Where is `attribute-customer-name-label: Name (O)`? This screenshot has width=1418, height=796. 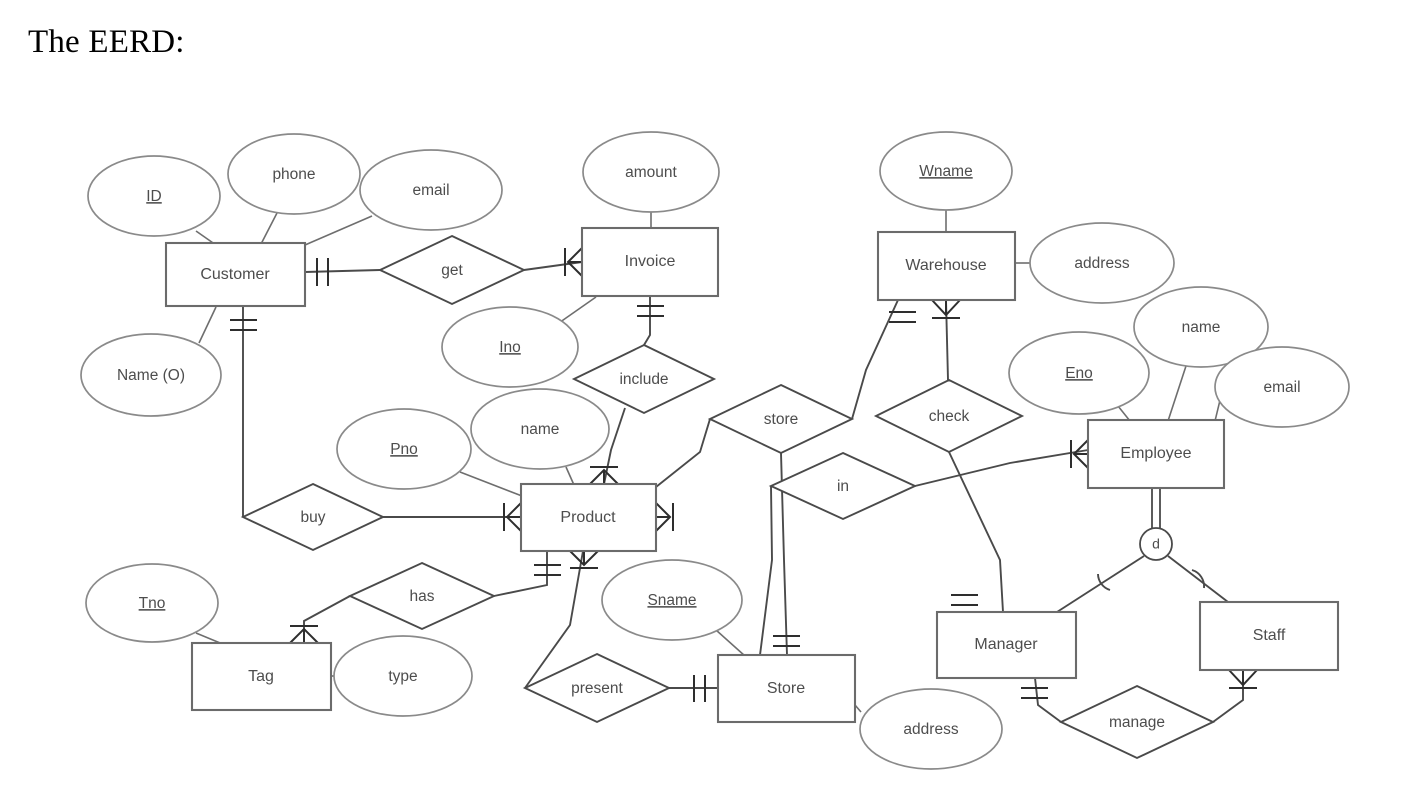 attribute-customer-name-label: Name (O) is located at coordinates (151, 375).